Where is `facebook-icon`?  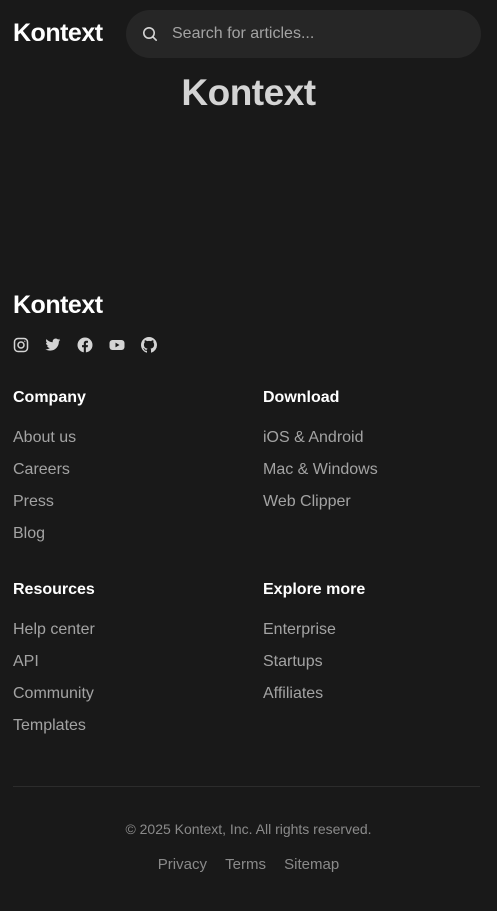 facebook-icon is located at coordinates (85, 345).